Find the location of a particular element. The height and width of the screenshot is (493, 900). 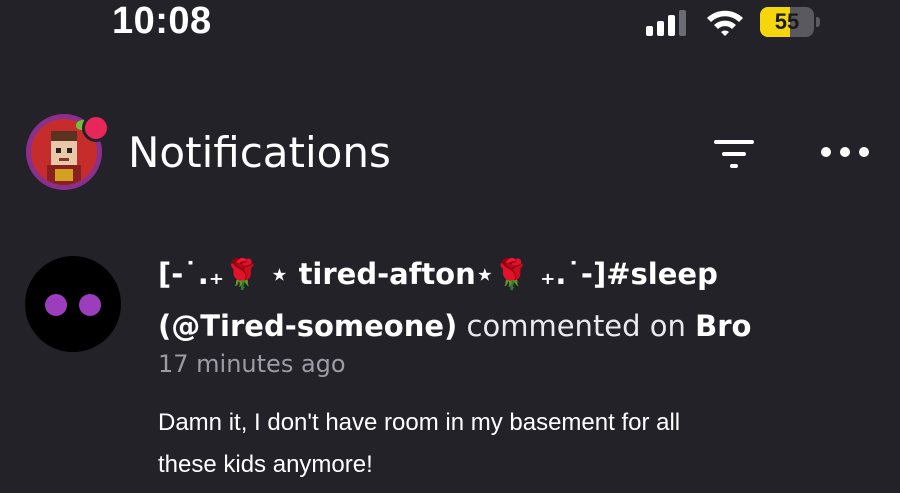

commenter-display-name: [-˙.₊🌹 ⋆ tired-afton⋆🌹 ₊.˙-]#sleep is located at coordinates (518, 274).